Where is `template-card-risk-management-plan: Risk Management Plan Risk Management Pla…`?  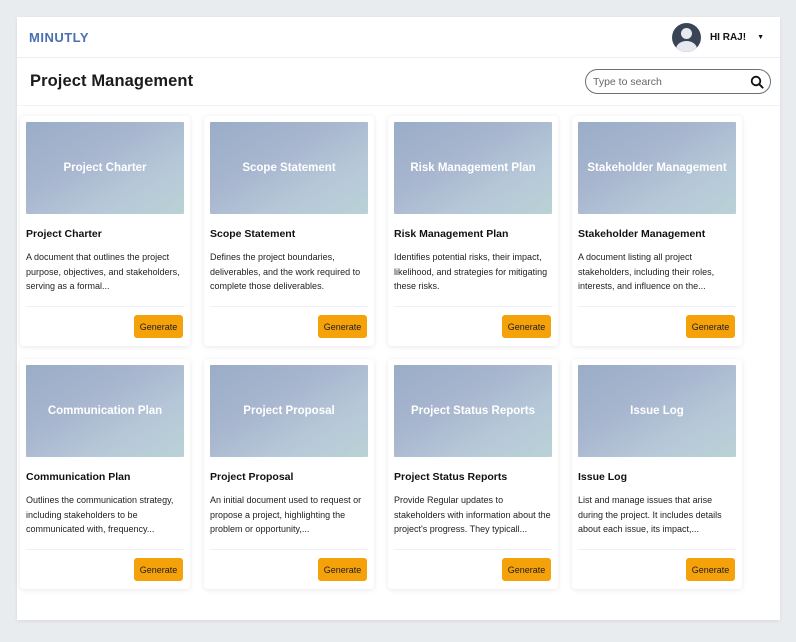 template-card-risk-management-plan: Risk Management Plan Risk Management Pla… is located at coordinates (473, 231).